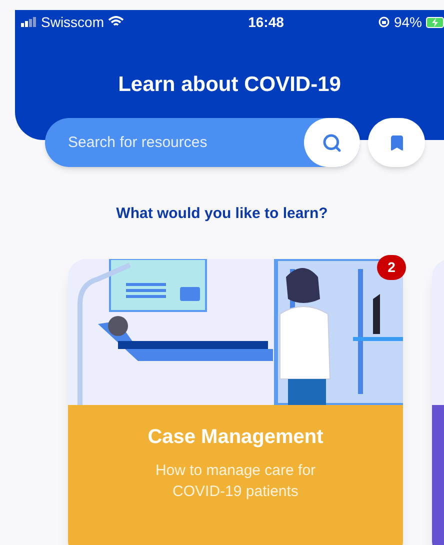 The width and height of the screenshot is (444, 545). I want to click on carrier-name: Swisscom, so click(72, 22).